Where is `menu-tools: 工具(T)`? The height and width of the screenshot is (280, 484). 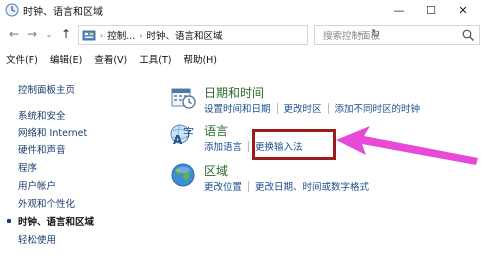
menu-tools: 工具(T) is located at coordinates (155, 59).